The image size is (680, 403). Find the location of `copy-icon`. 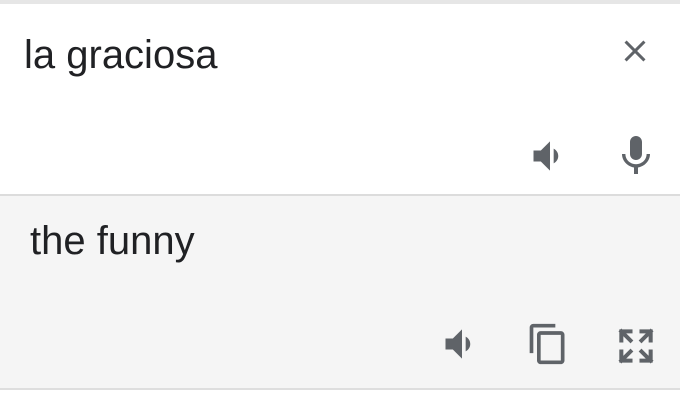

copy-icon is located at coordinates (548, 344).